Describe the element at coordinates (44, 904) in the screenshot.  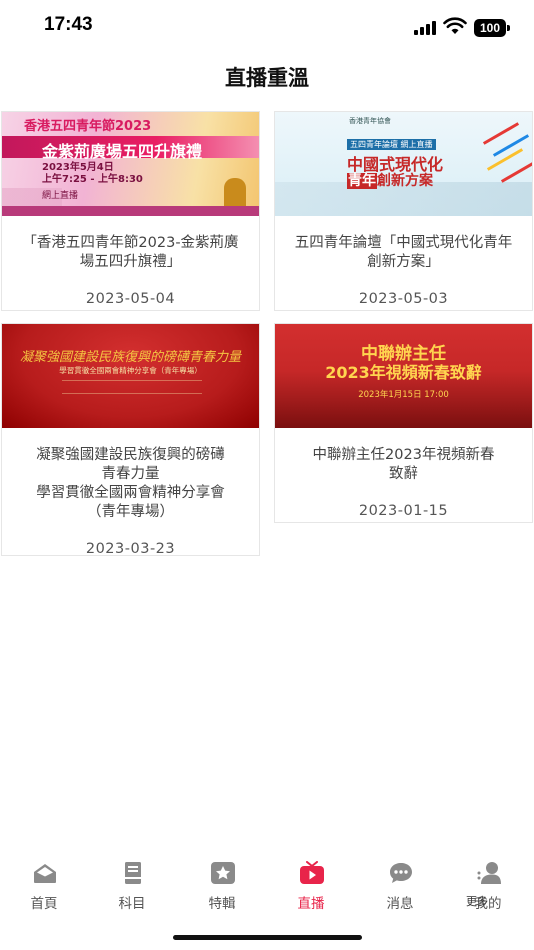
I see `tab-label: 首頁` at that location.